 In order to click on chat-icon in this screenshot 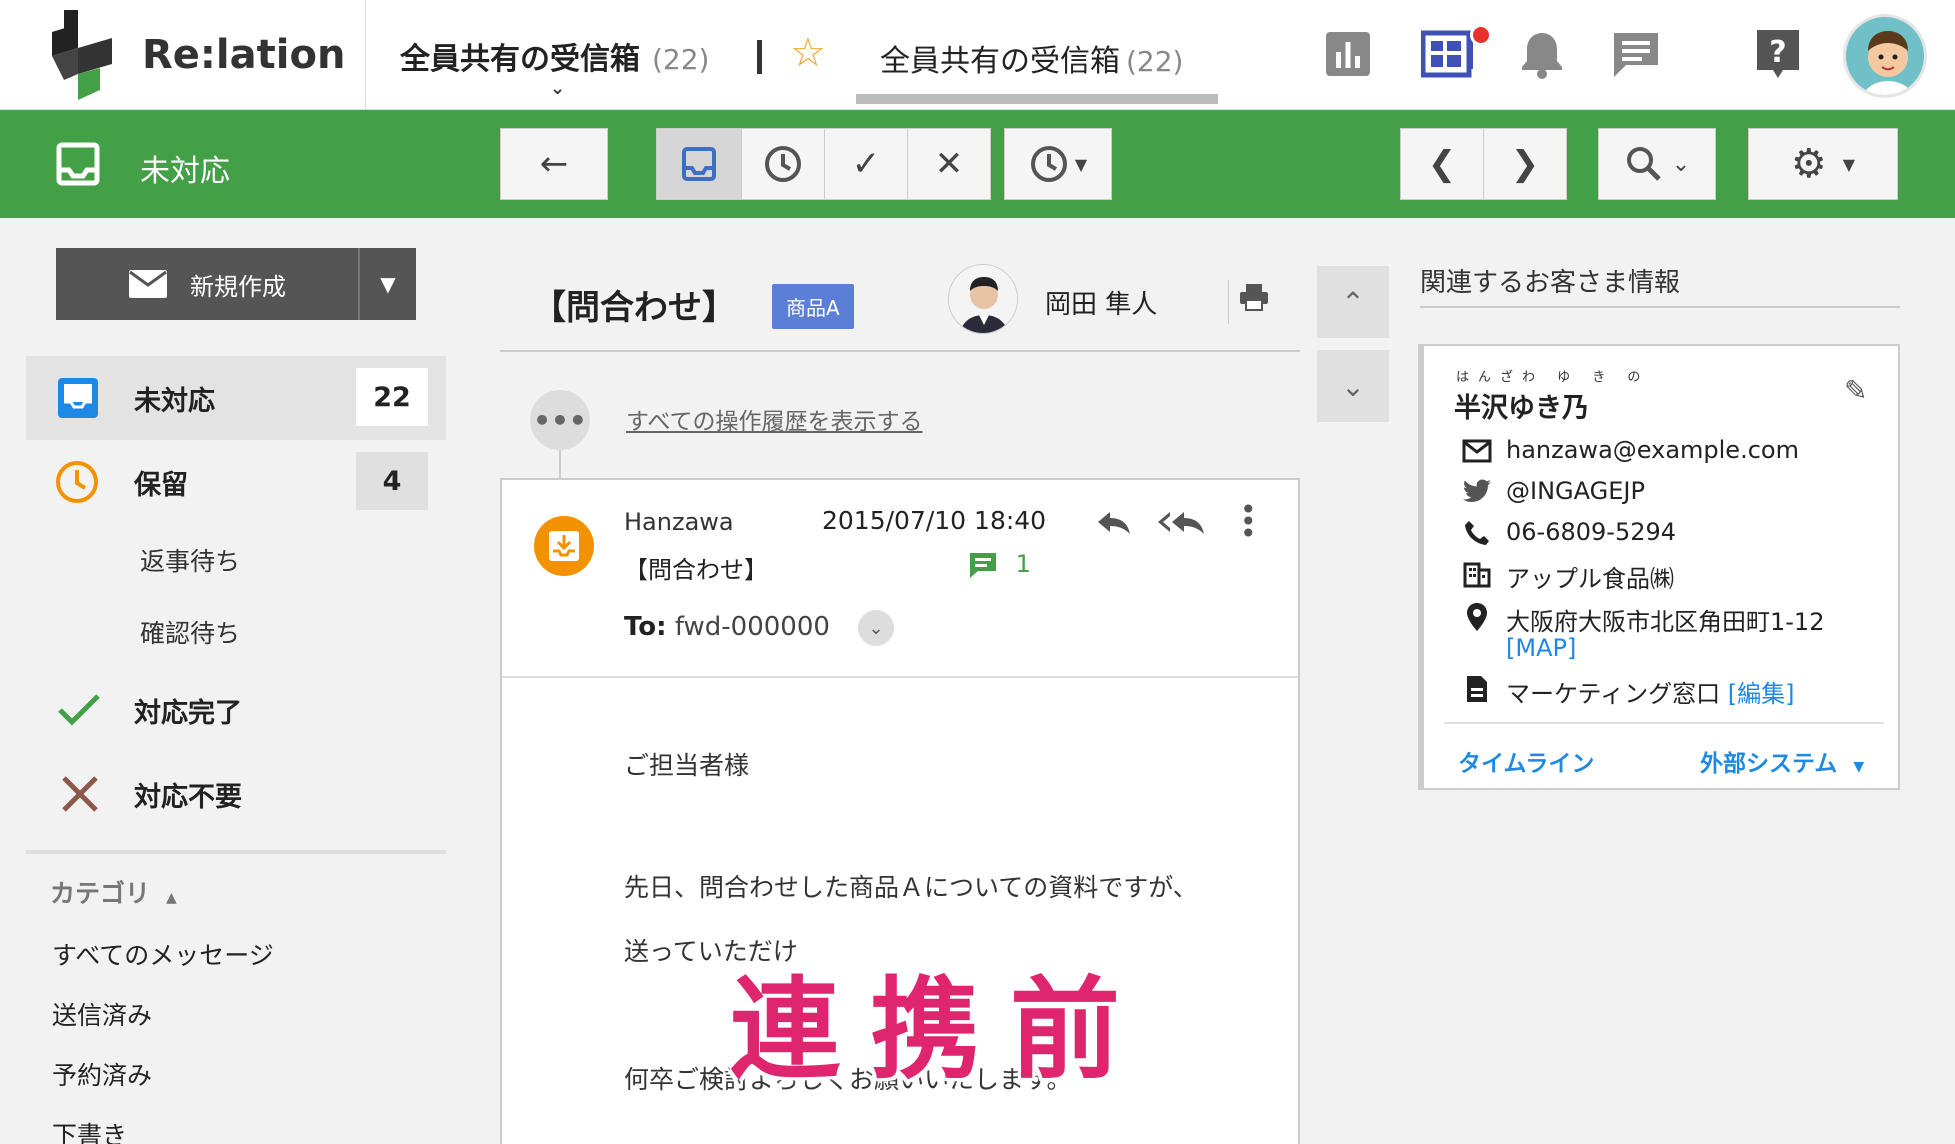, I will do `click(1636, 54)`.